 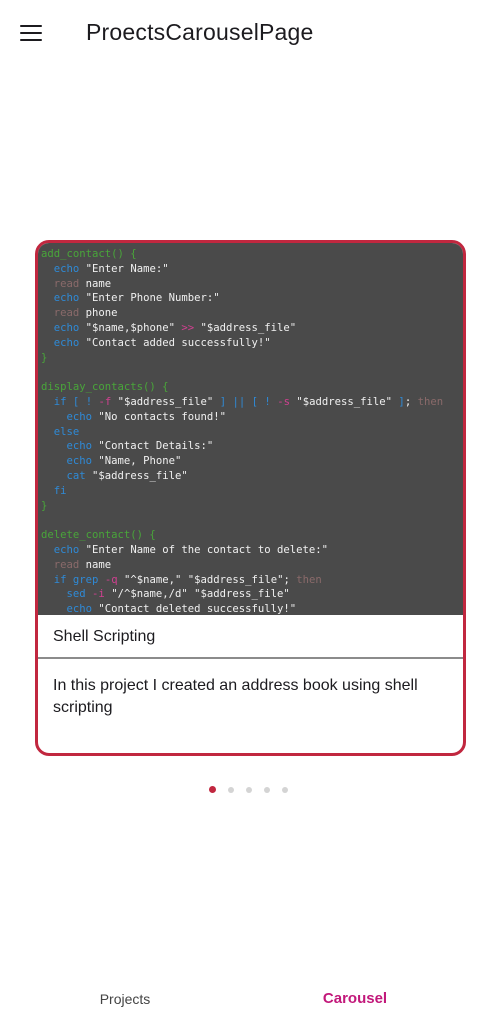 What do you see at coordinates (355, 999) in the screenshot?
I see `nav-item-carousel: Carousel` at bounding box center [355, 999].